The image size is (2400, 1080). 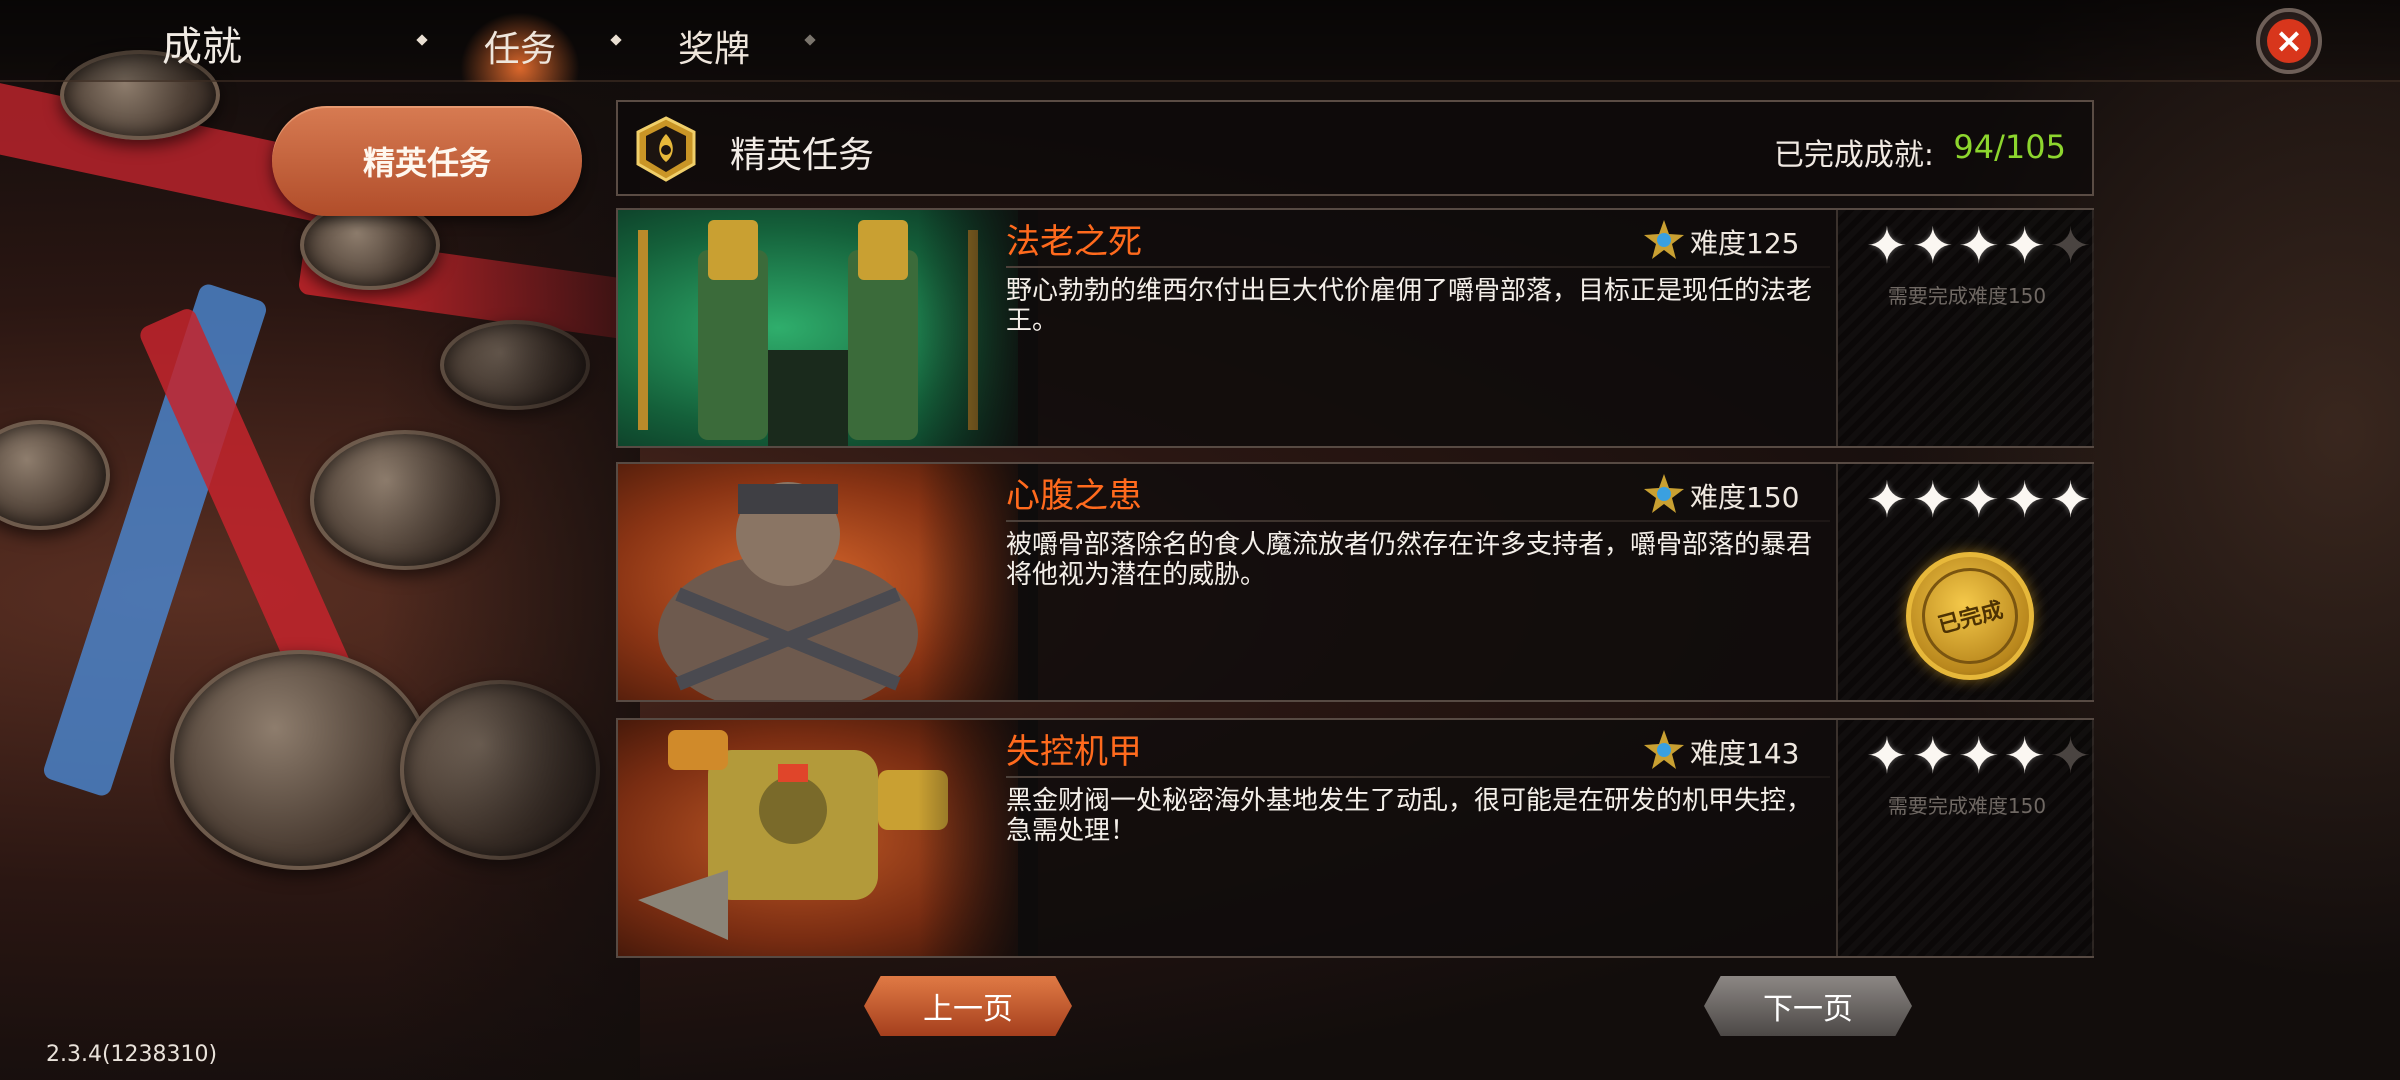 I want to click on section-header: 精英任务 已完成成就: 94/105, so click(x=1355, y=148).